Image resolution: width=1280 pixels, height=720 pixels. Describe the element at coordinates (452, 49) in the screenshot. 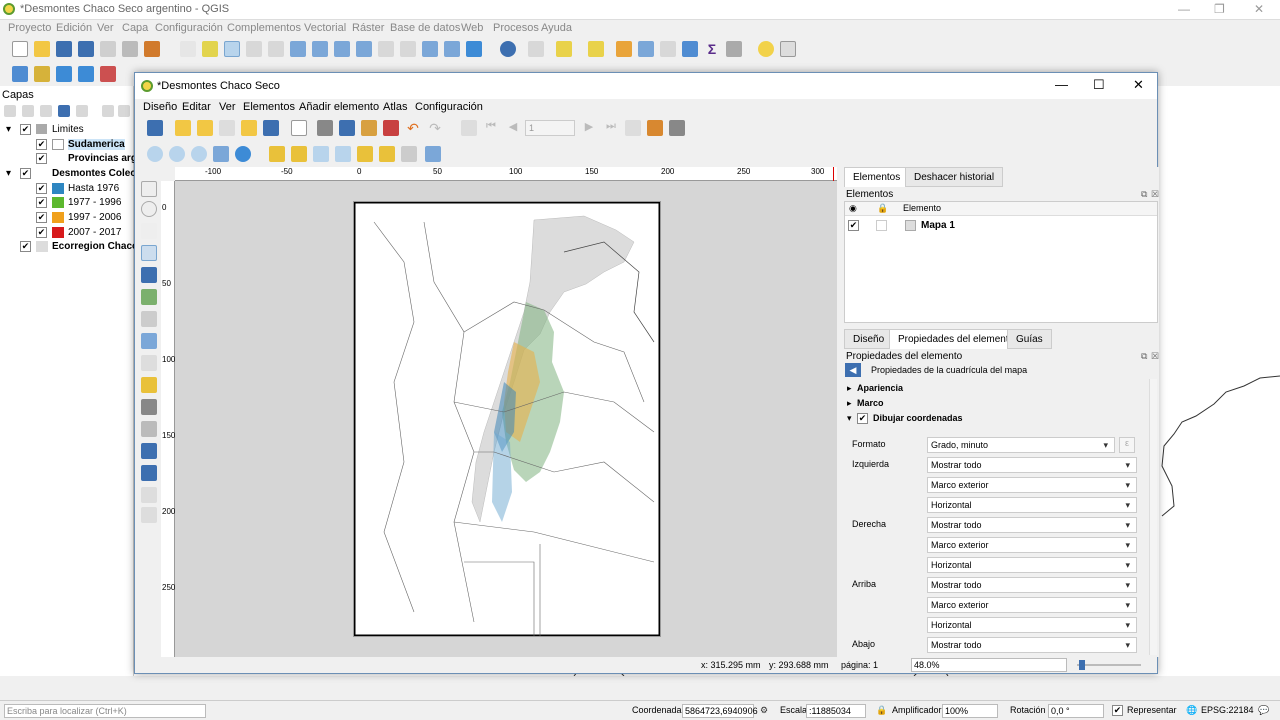

I see `new-bookmark-icon` at that location.